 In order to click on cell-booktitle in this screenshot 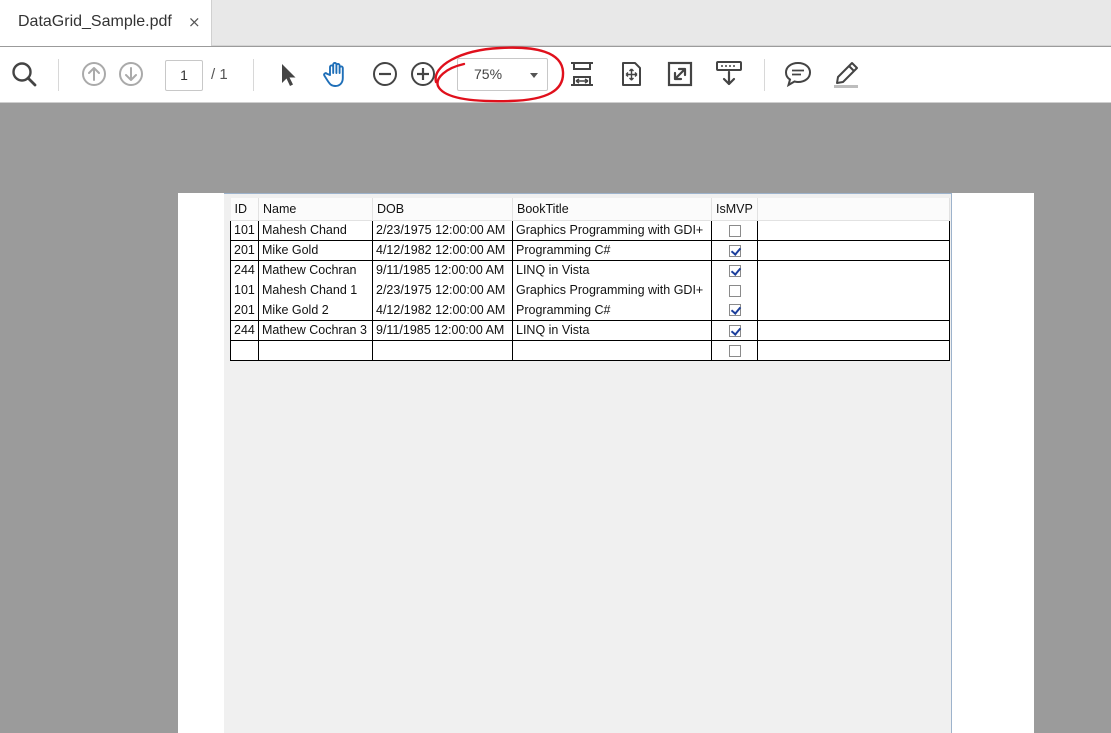, I will do `click(612, 350)`.